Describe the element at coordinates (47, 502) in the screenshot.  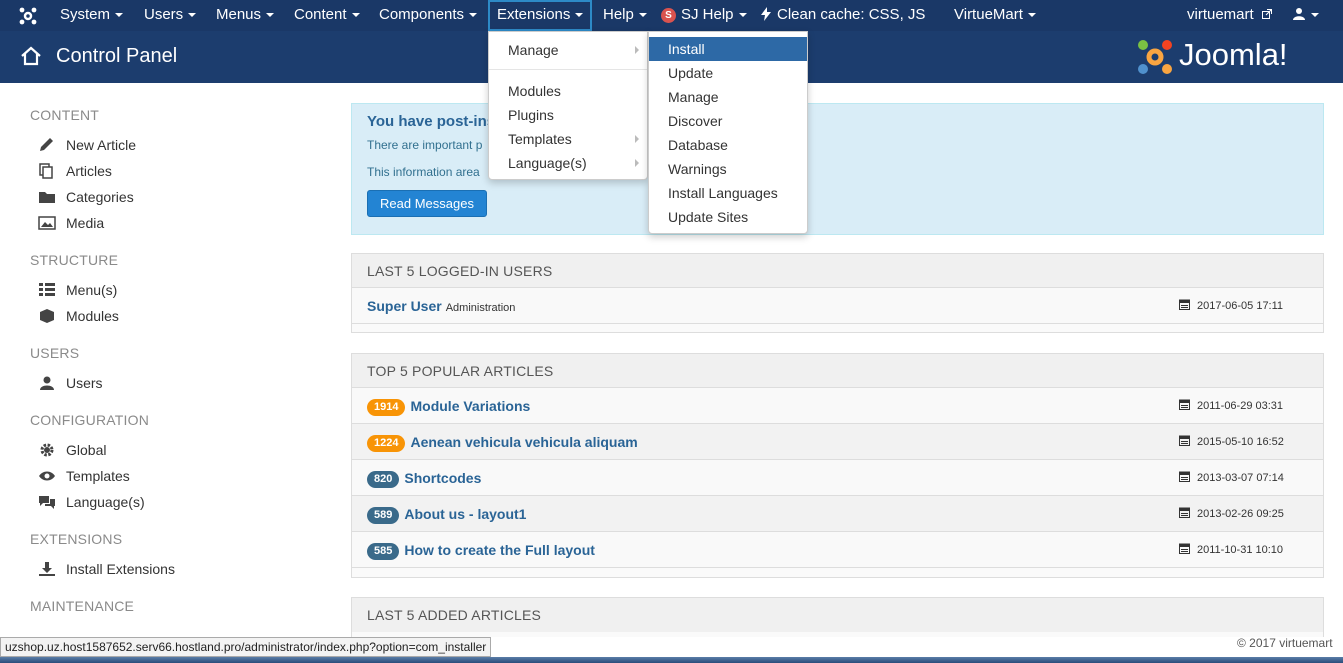
I see `comments-icon` at that location.